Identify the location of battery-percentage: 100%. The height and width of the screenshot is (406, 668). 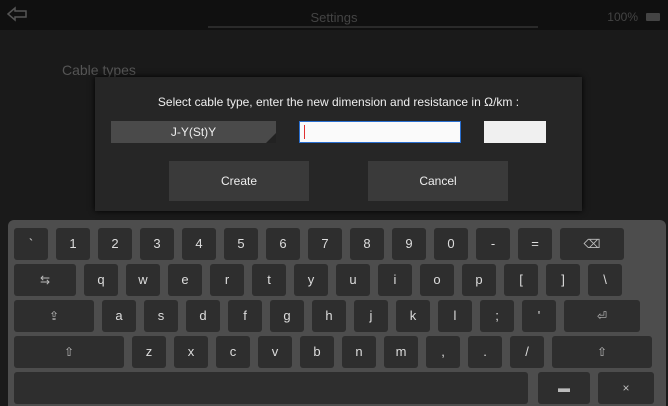
(622, 17).